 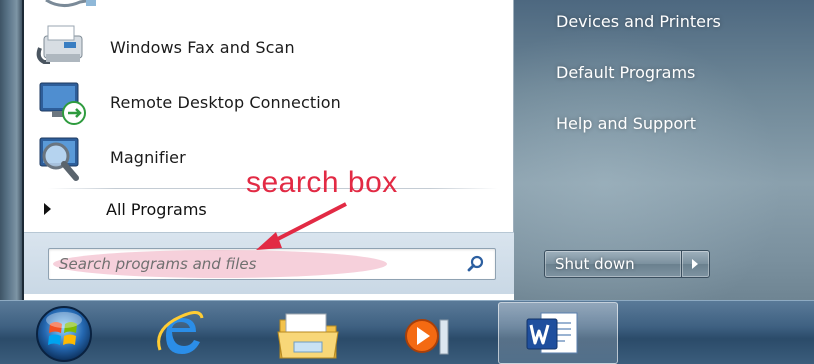 I want to click on all-programs-item: All Programs, so click(x=274, y=210).